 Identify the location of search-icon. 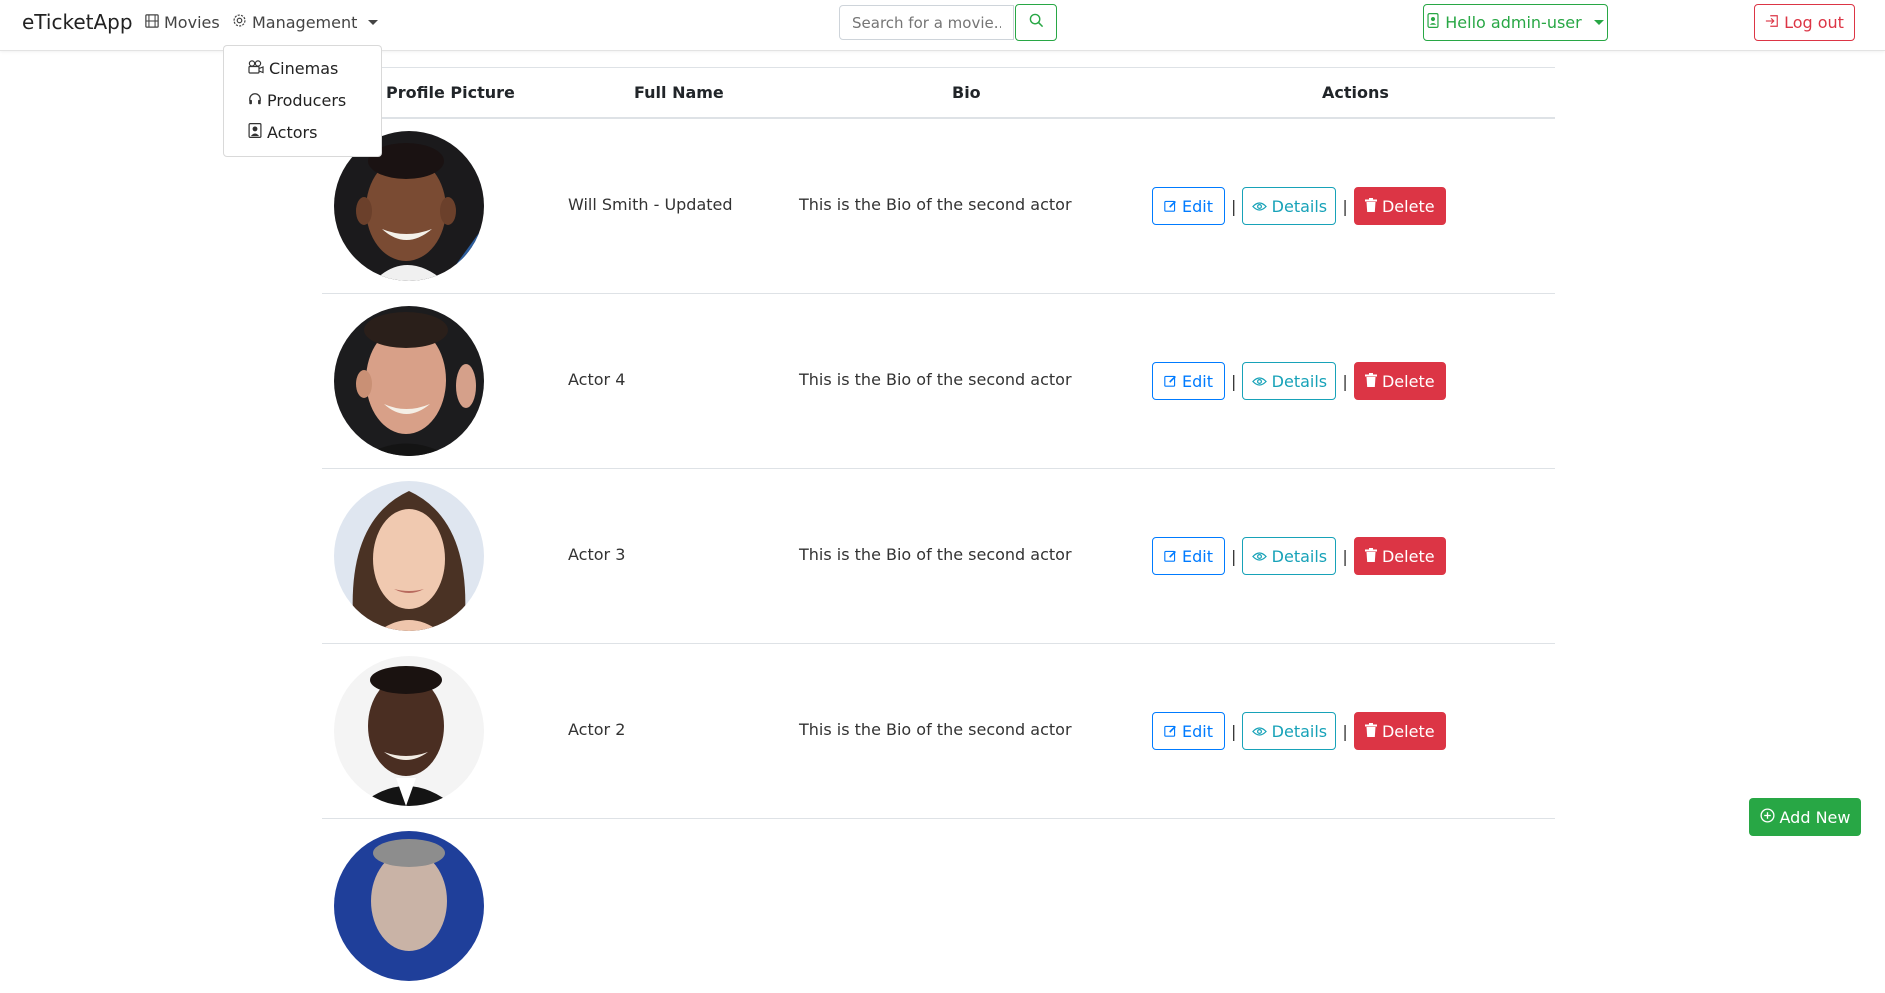
(1036, 22).